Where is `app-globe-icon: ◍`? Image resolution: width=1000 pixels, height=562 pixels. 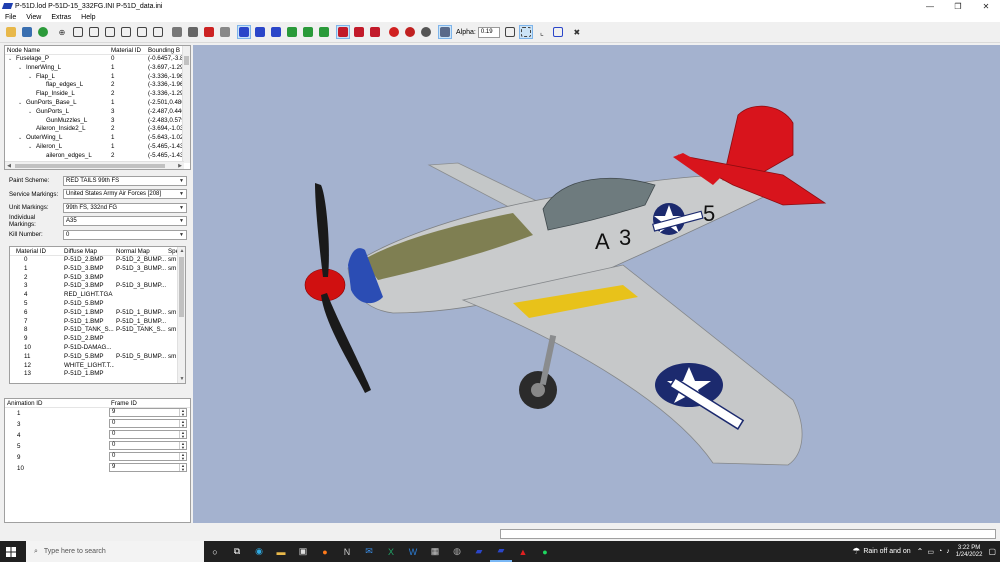 app-globe-icon: ◍ is located at coordinates (457, 551).